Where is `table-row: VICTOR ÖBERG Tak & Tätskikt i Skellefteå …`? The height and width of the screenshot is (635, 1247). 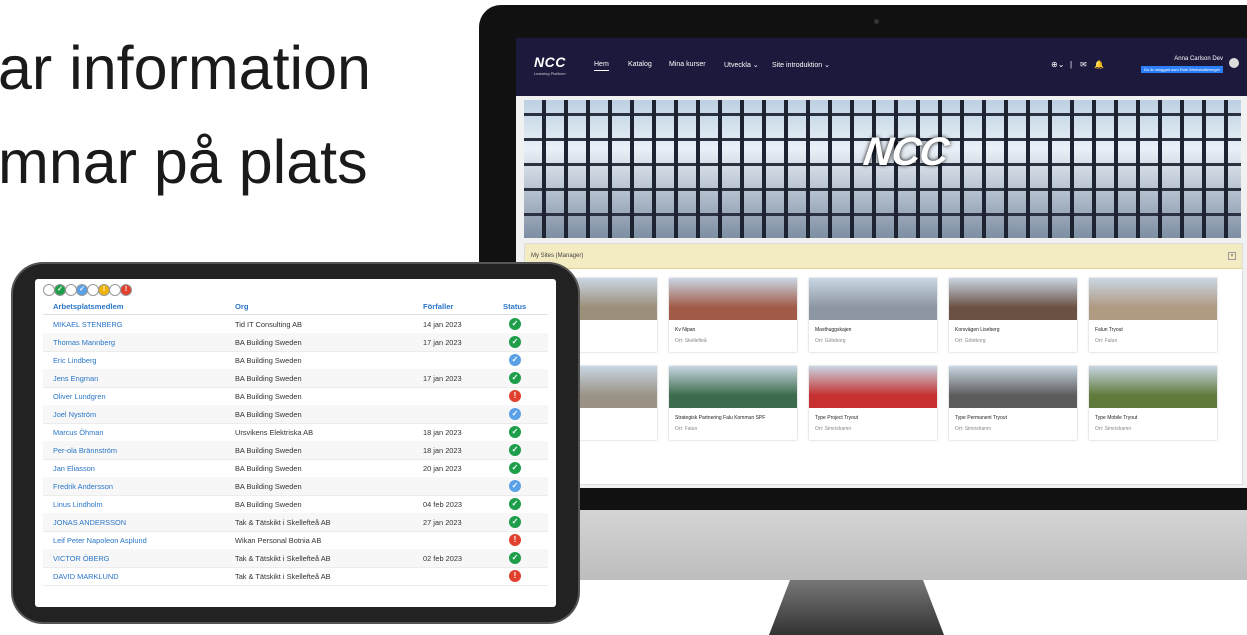 table-row: VICTOR ÖBERG Tak & Tätskikt i Skellefteå … is located at coordinates (295, 558).